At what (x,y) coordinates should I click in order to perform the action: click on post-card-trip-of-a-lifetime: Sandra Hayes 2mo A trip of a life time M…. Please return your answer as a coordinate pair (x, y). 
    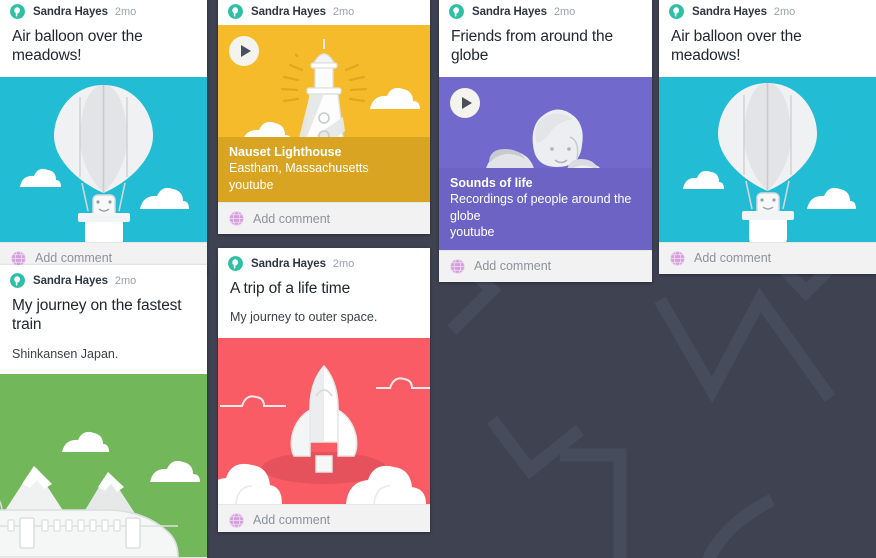
    Looking at the image, I should click on (324, 390).